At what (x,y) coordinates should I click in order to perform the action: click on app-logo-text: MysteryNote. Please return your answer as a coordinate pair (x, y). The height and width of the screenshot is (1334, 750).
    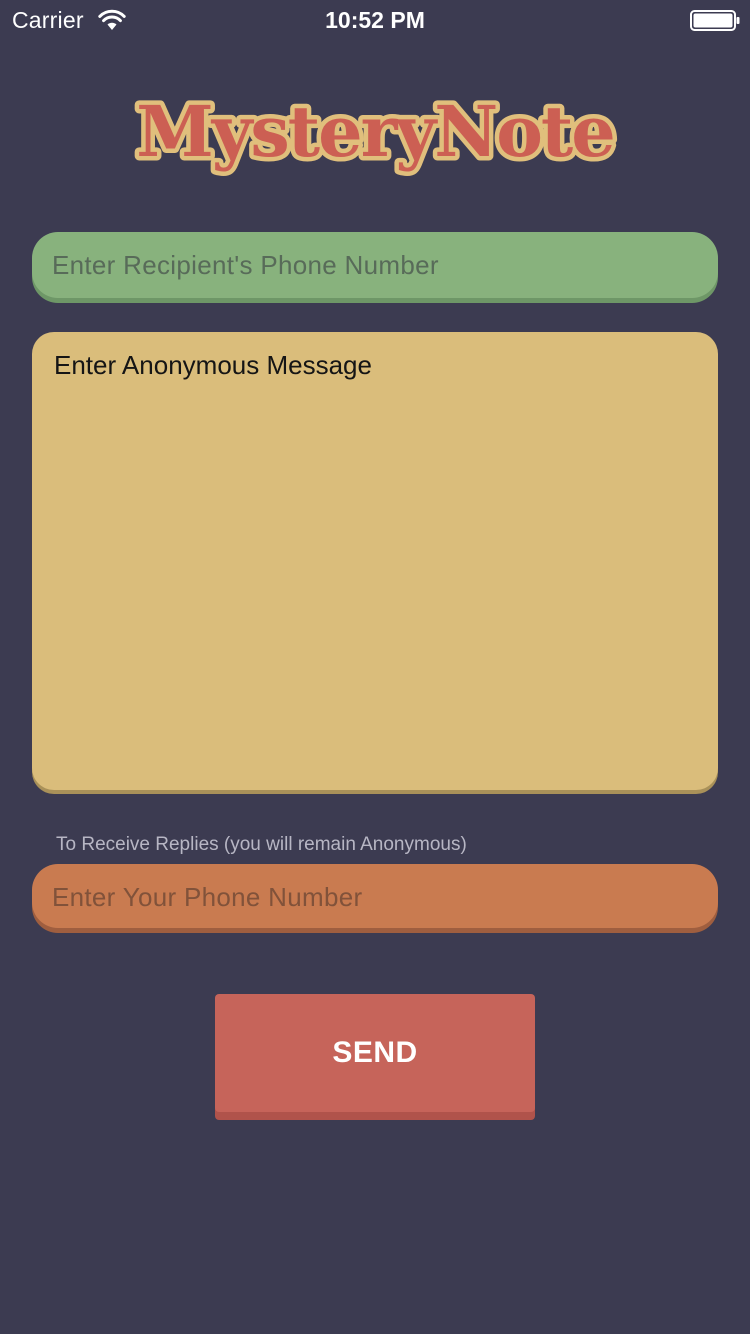
    Looking at the image, I should click on (375, 131).